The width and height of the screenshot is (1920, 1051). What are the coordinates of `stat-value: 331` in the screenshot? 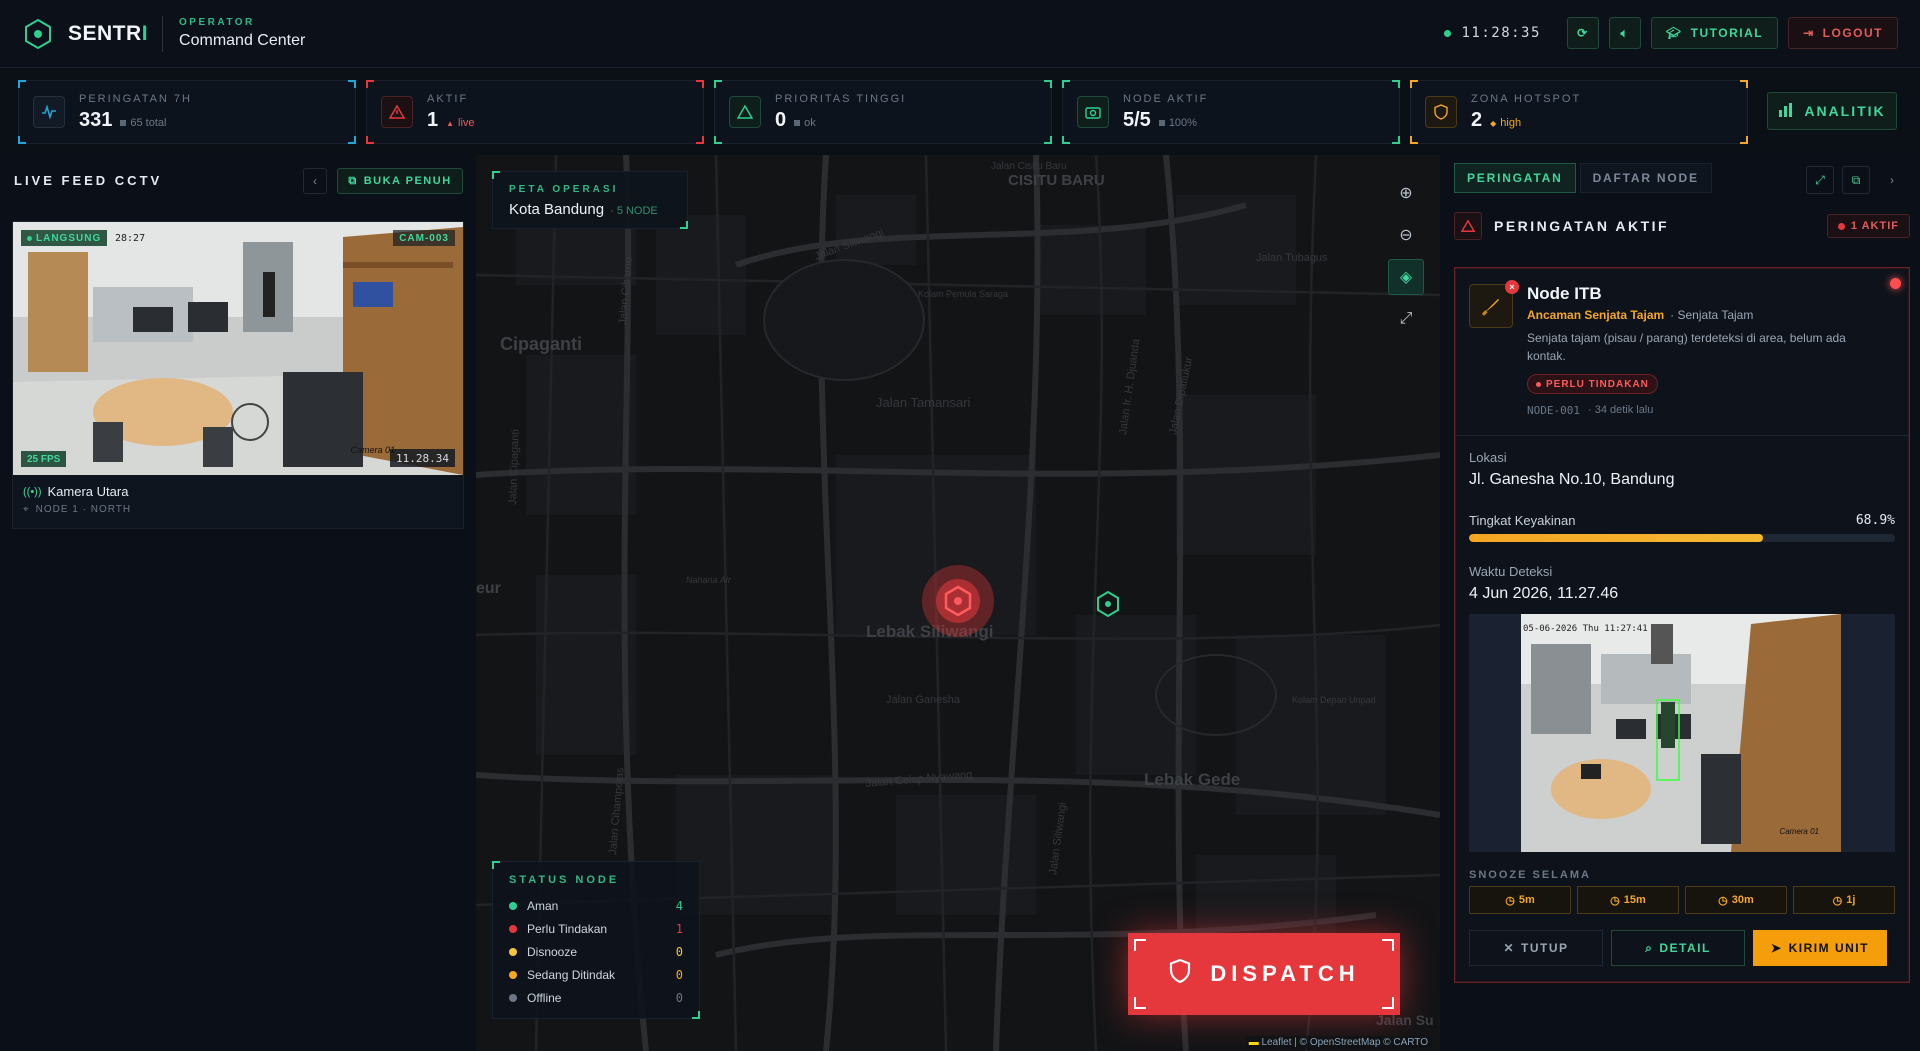 It's located at (96, 119).